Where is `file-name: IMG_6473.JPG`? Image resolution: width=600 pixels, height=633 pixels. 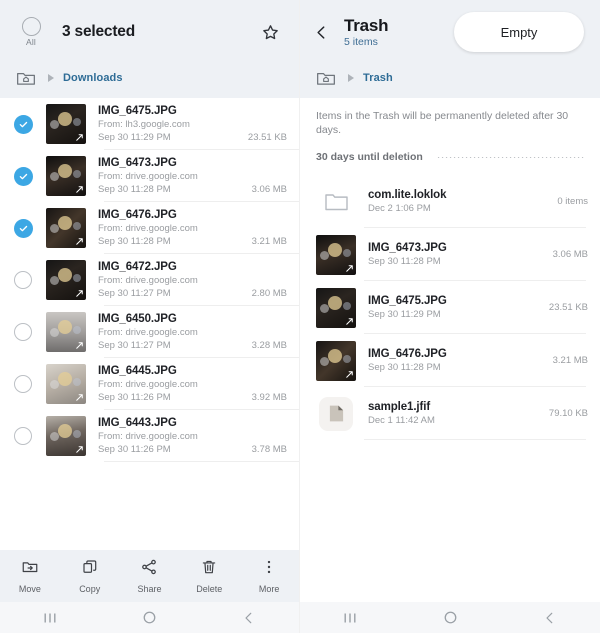 file-name: IMG_6473.JPG is located at coordinates (137, 163).